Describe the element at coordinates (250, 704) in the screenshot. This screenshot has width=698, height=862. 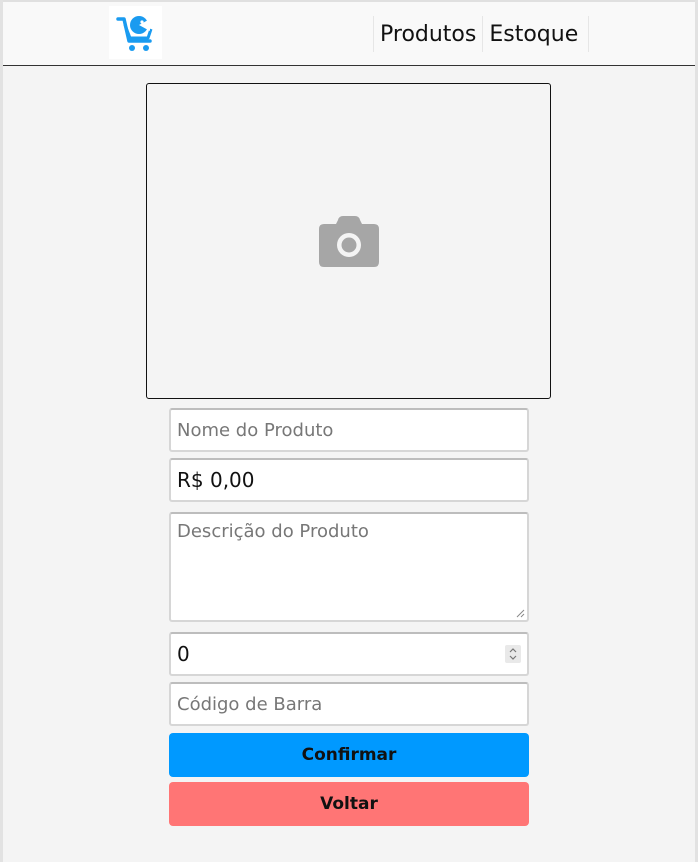
I see `barcode-placeholder: Código de Barra` at that location.